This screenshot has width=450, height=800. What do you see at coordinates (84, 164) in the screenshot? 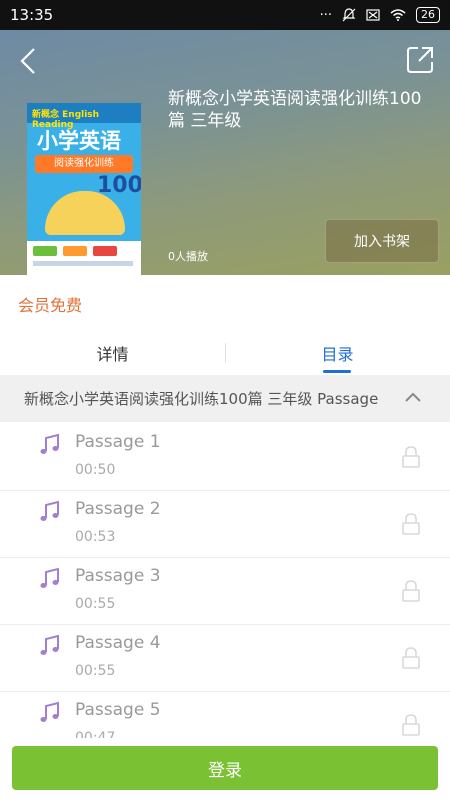
I see `cover-subtitle: 阅读强化训练` at bounding box center [84, 164].